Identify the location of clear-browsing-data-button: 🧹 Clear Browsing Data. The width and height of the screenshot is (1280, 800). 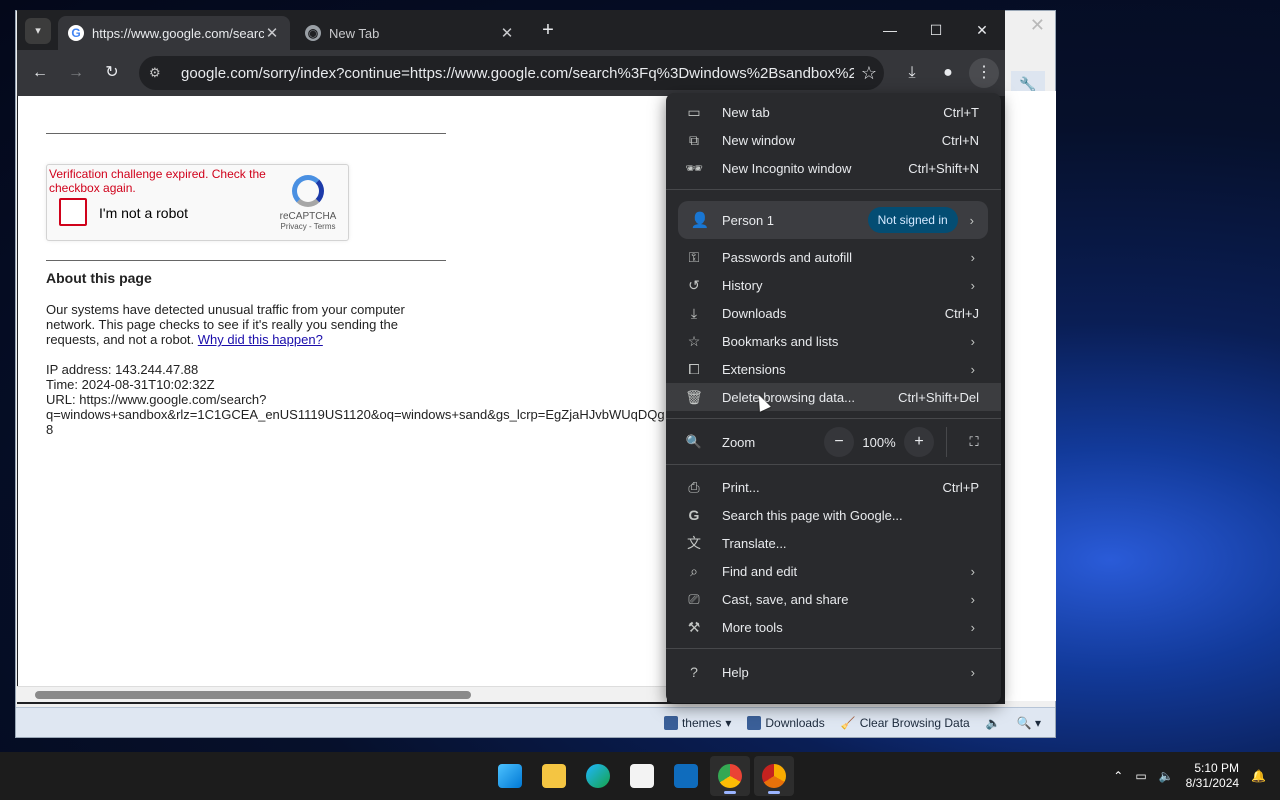
(905, 723).